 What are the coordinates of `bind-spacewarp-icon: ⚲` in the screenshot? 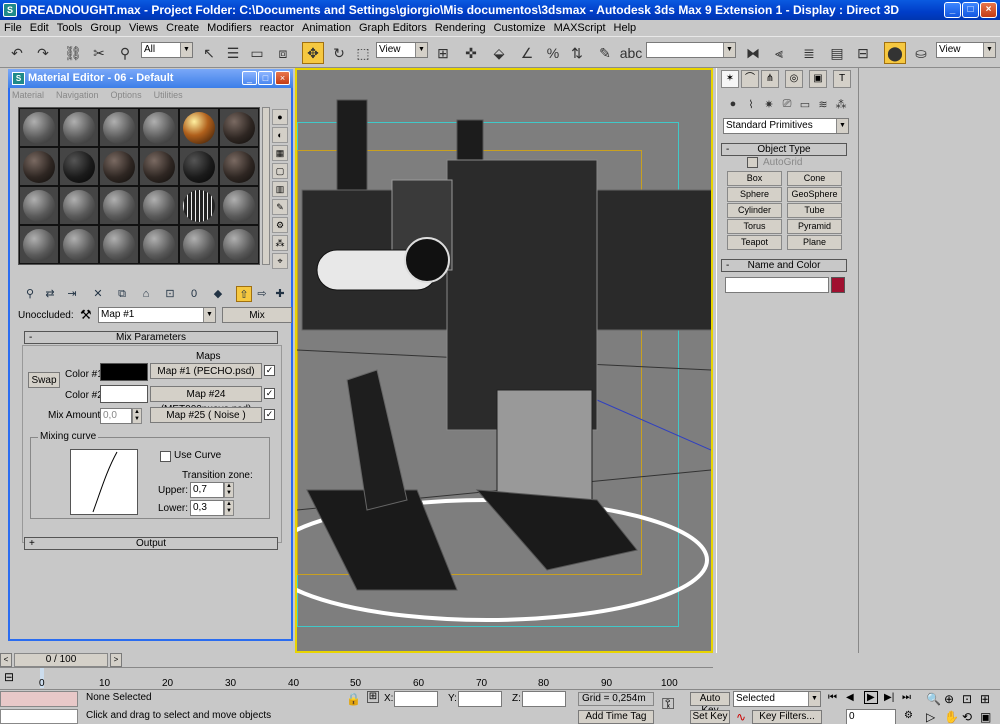 It's located at (125, 53).